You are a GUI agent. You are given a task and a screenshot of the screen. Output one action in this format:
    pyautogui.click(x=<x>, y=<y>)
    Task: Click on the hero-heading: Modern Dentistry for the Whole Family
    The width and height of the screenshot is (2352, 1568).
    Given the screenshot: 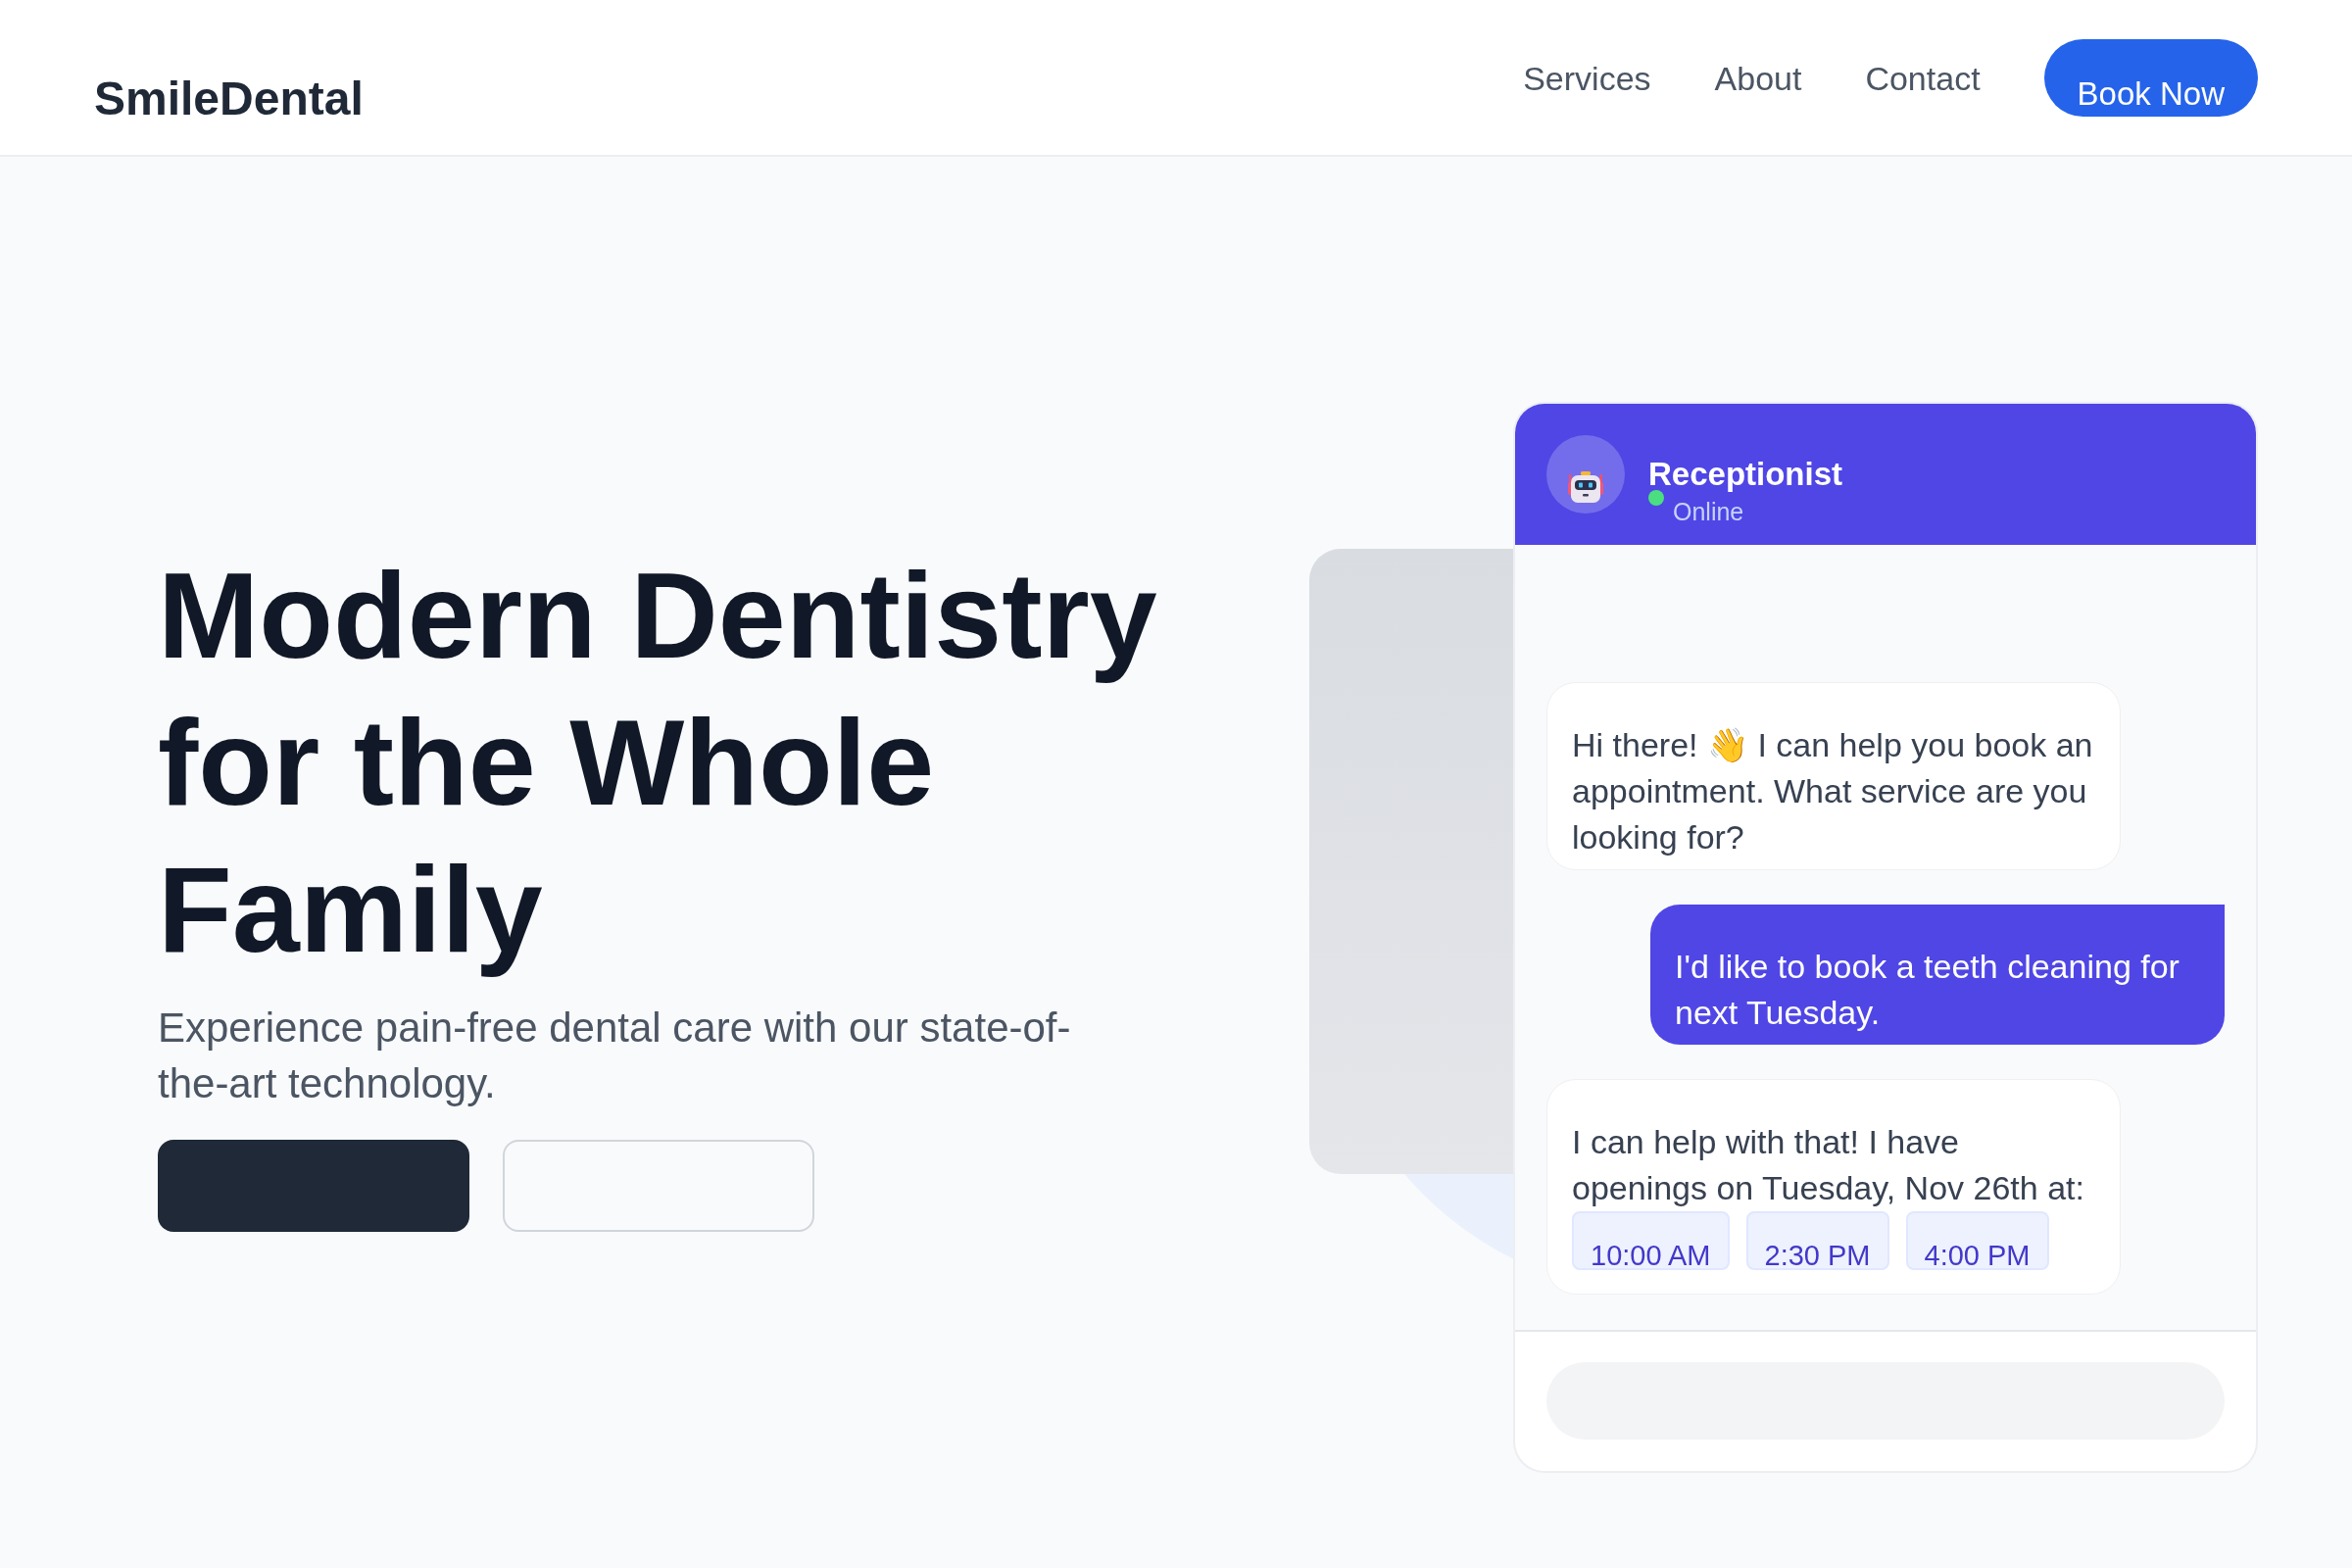 What is the action you would take?
    pyautogui.click(x=658, y=763)
    